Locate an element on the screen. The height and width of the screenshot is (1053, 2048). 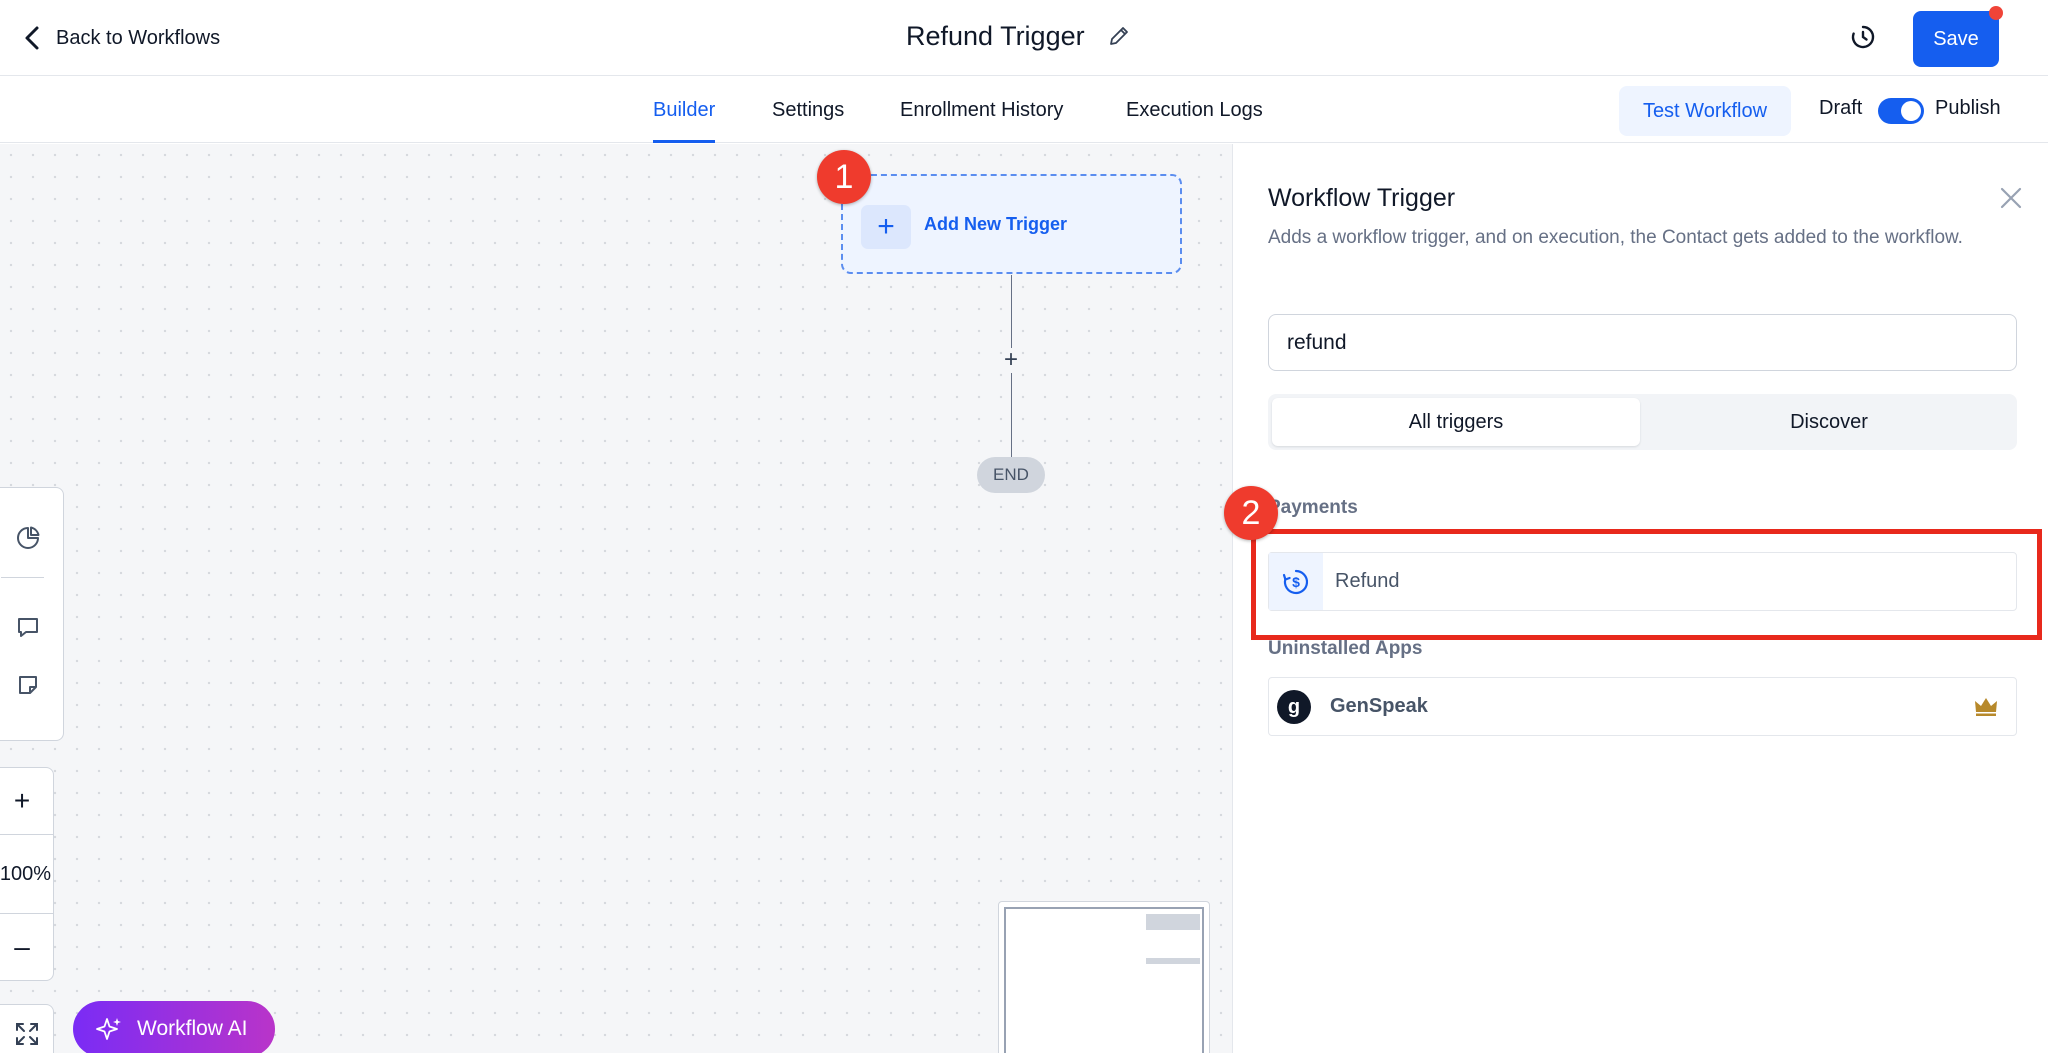
segment-discover: Discover is located at coordinates (1829, 422).